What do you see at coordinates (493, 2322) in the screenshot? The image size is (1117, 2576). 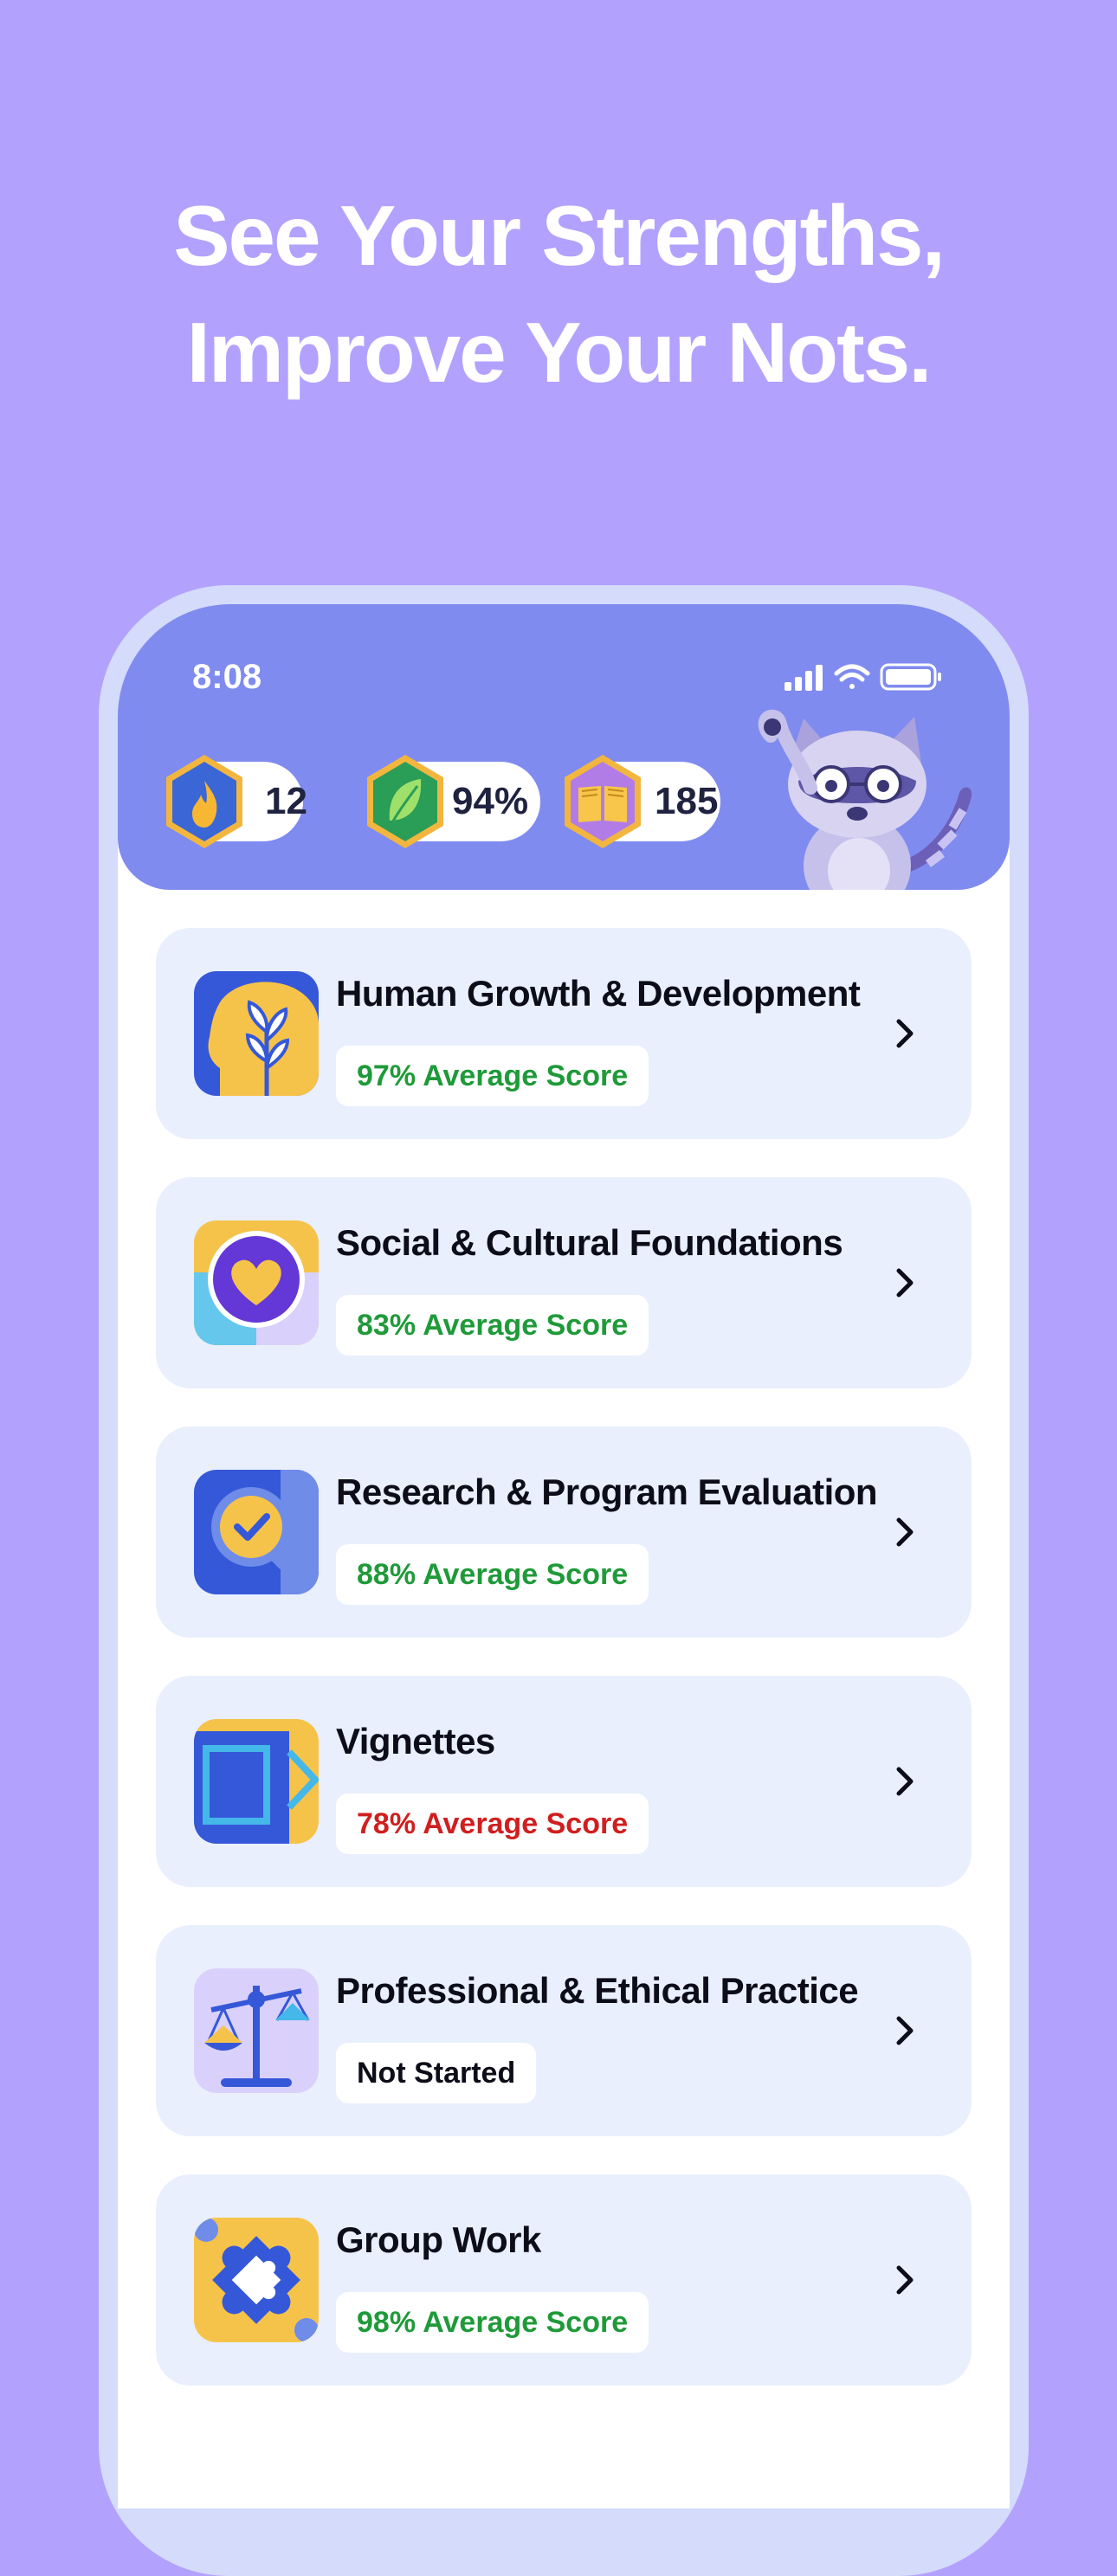 I see `score-badge: 98% Average Score` at bounding box center [493, 2322].